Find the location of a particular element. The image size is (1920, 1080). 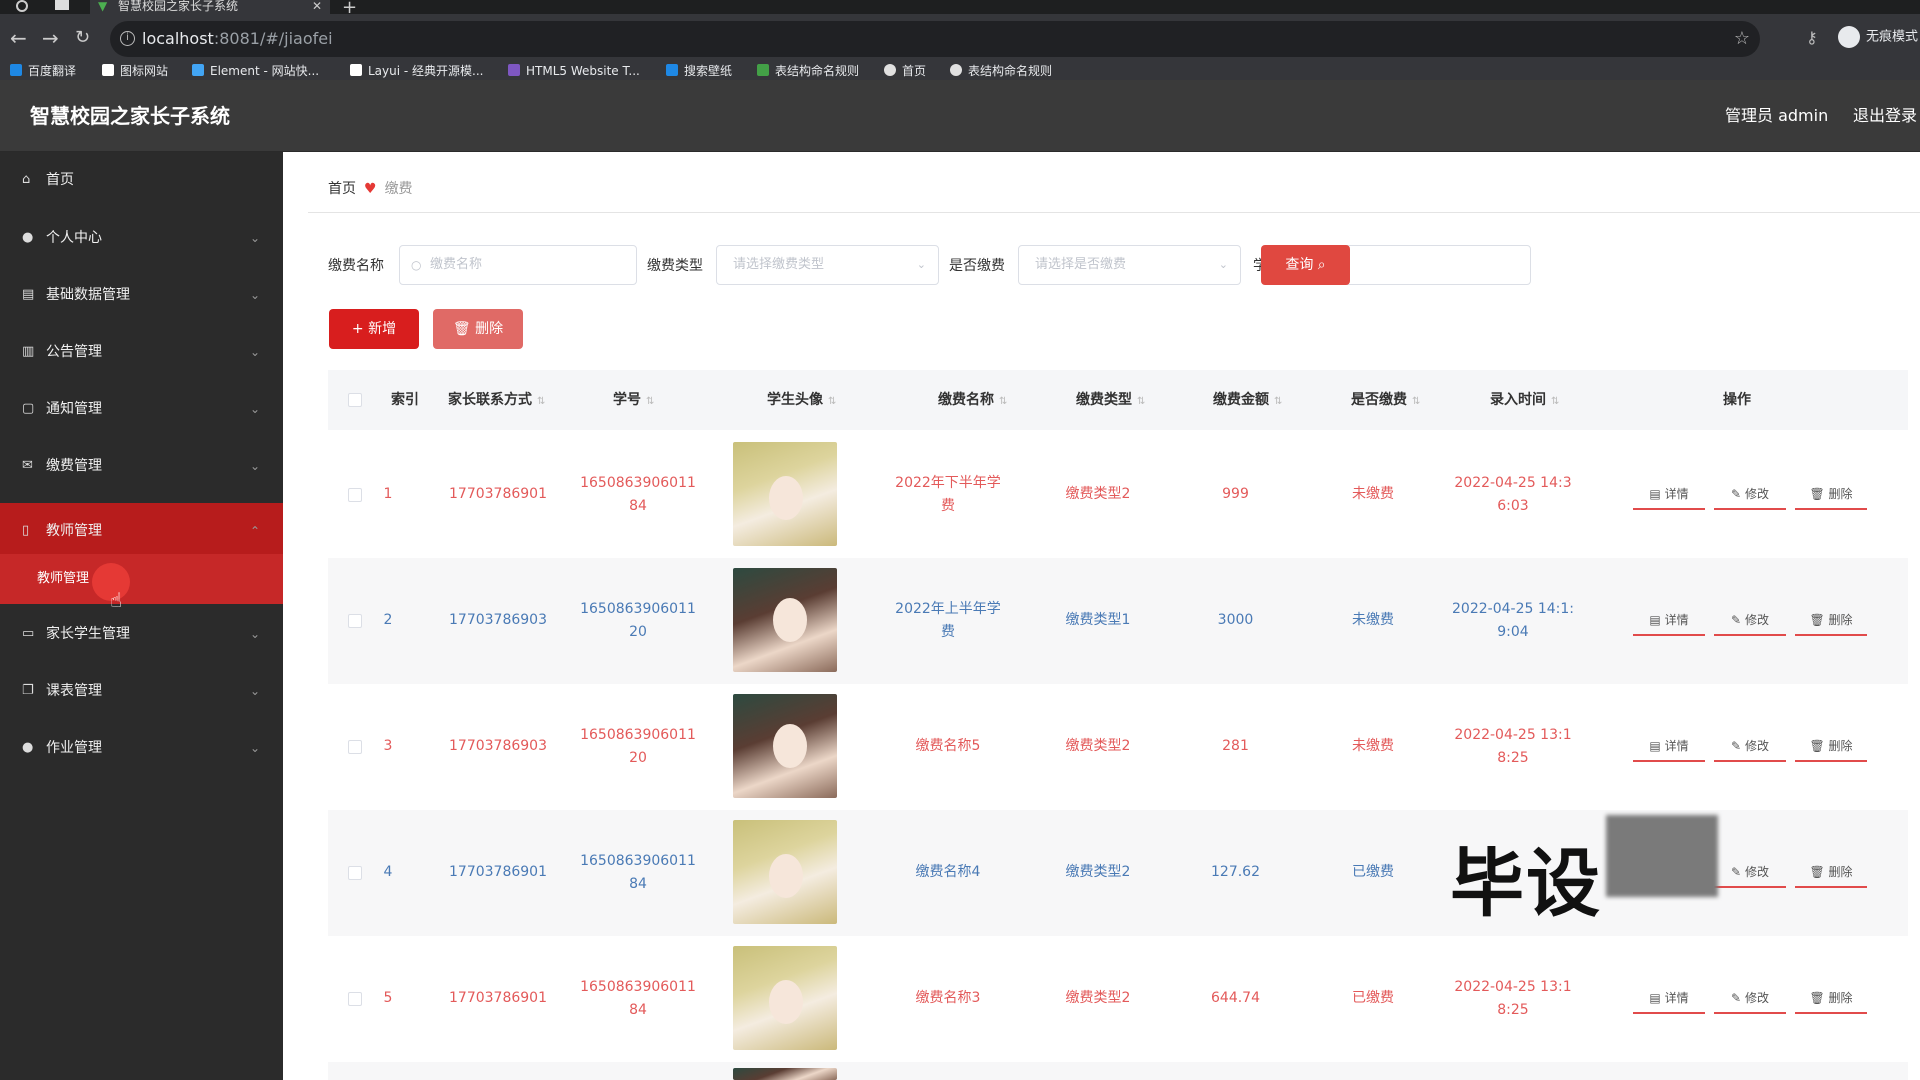

window-icon is located at coordinates (62, 5).